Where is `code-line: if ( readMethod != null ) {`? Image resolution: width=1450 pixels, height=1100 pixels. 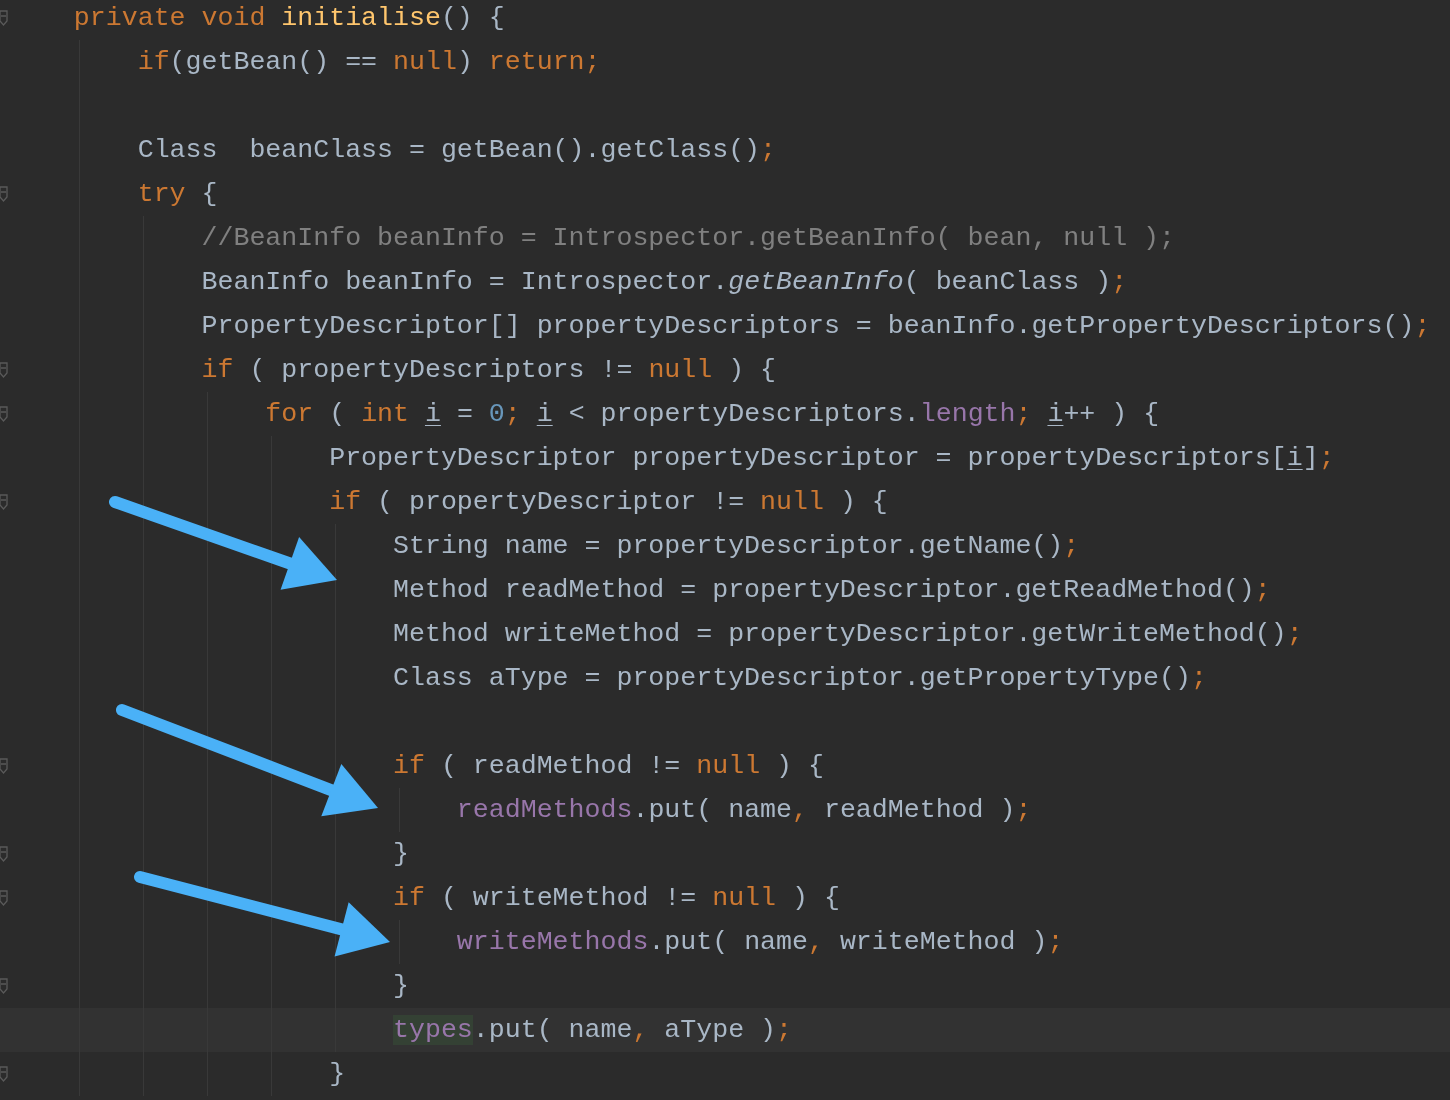
code-line: if ( readMethod != null ) { is located at coordinates (608, 766).